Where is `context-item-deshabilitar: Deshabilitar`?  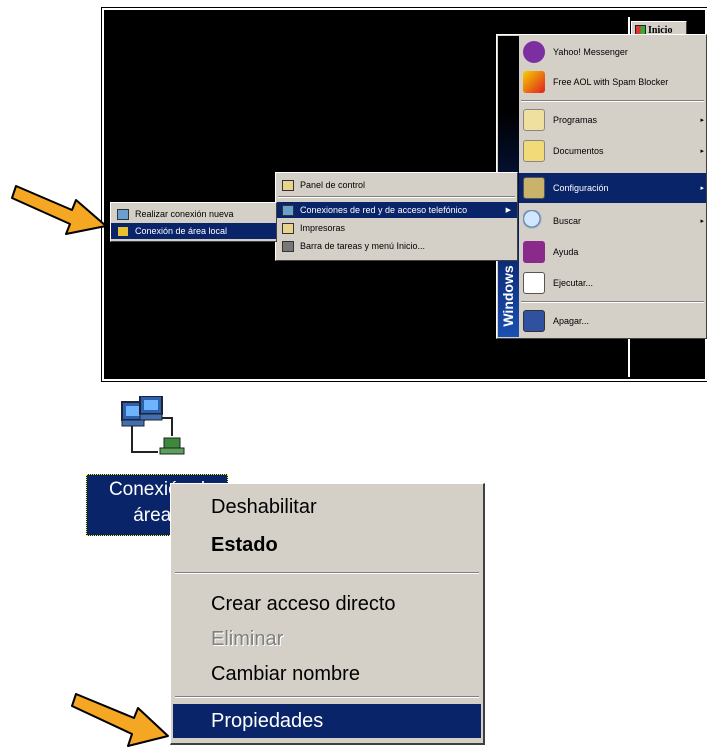
context-item-deshabilitar: Deshabilitar is located at coordinates (327, 507).